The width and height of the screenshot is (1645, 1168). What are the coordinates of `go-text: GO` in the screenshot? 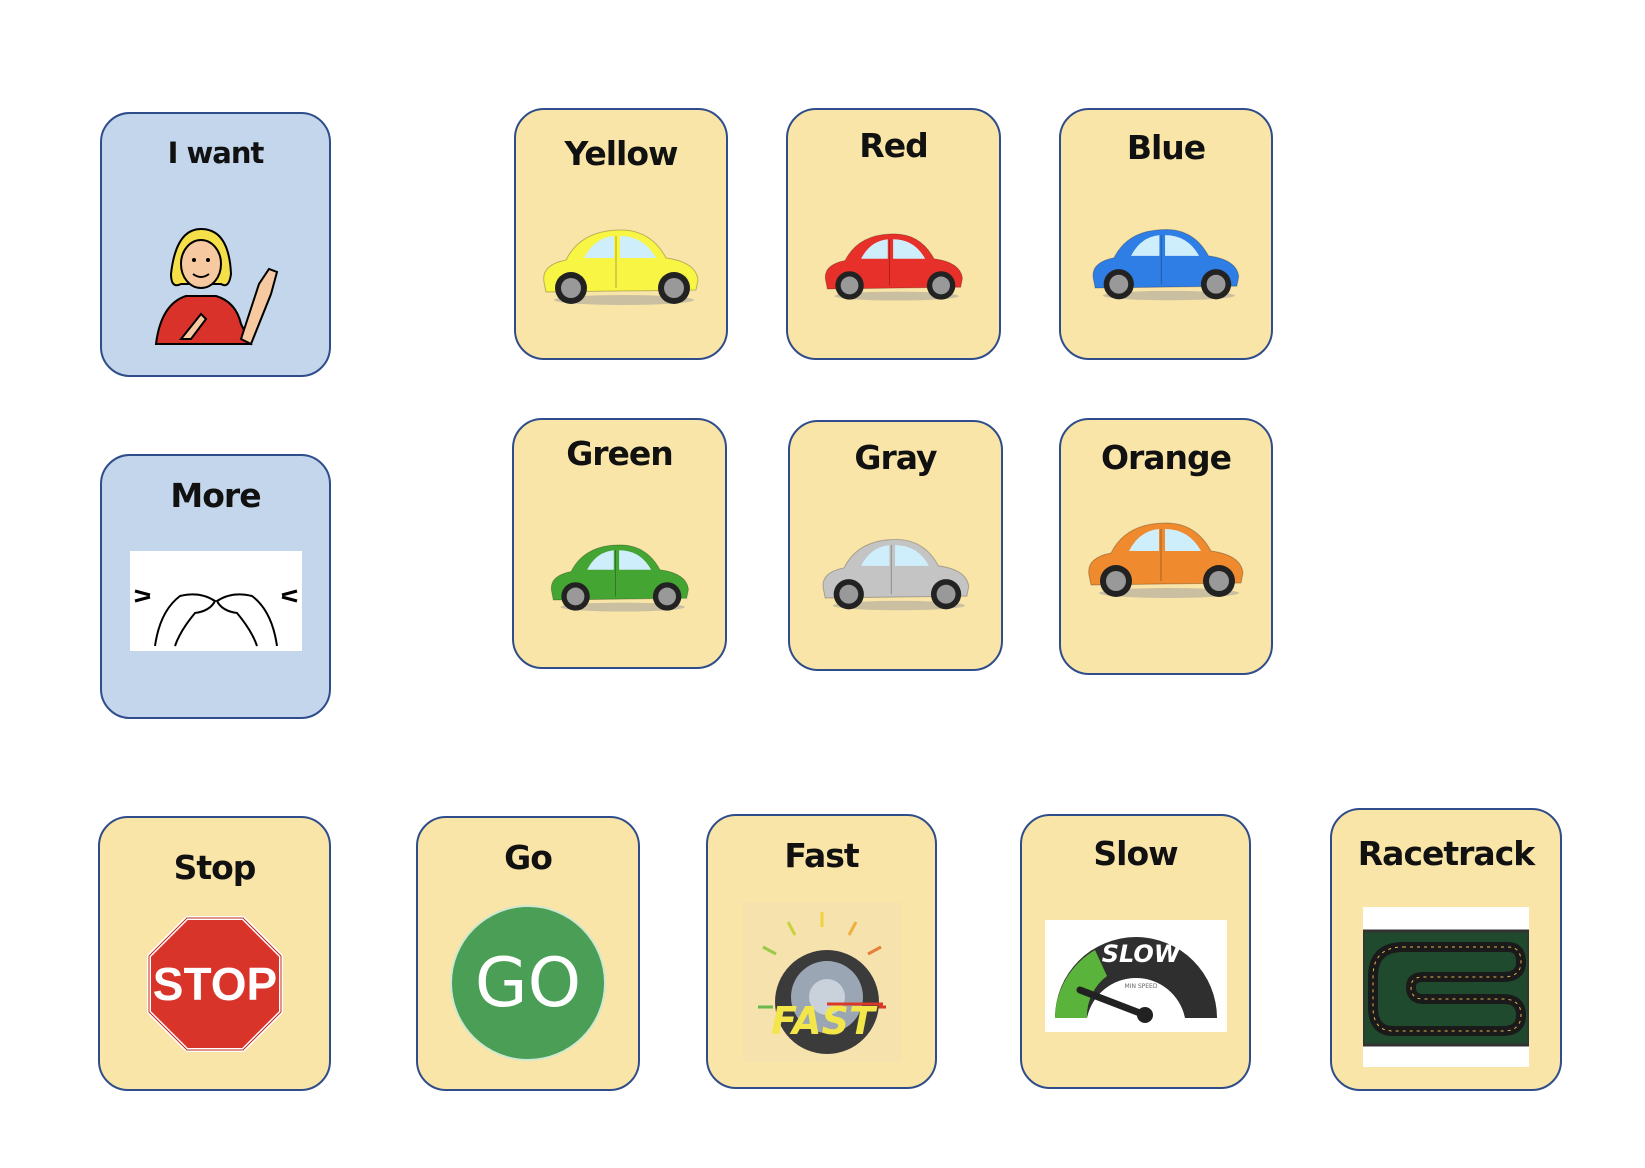 It's located at (528, 983).